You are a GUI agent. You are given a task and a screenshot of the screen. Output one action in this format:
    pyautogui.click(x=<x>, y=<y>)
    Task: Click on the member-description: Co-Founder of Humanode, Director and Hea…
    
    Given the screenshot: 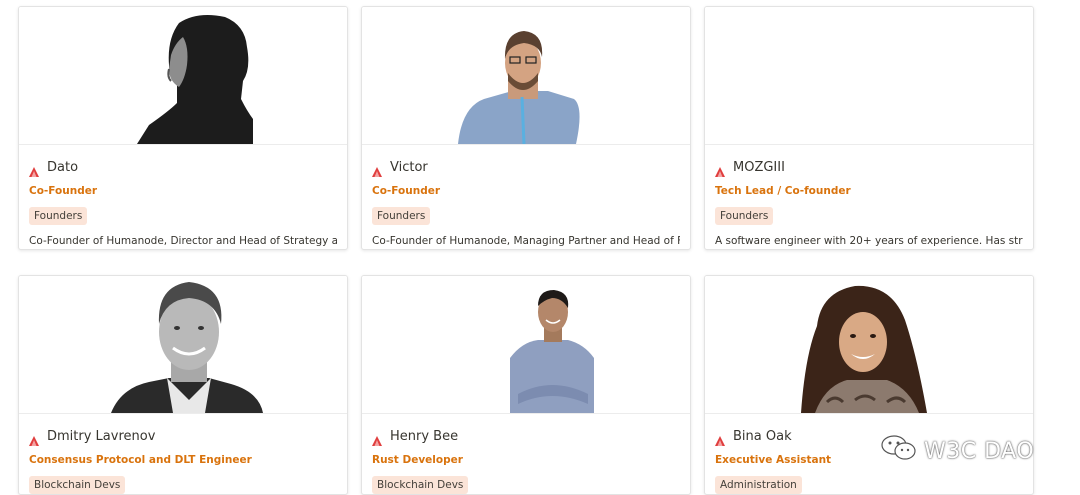 What is the action you would take?
    pyautogui.click(x=183, y=241)
    